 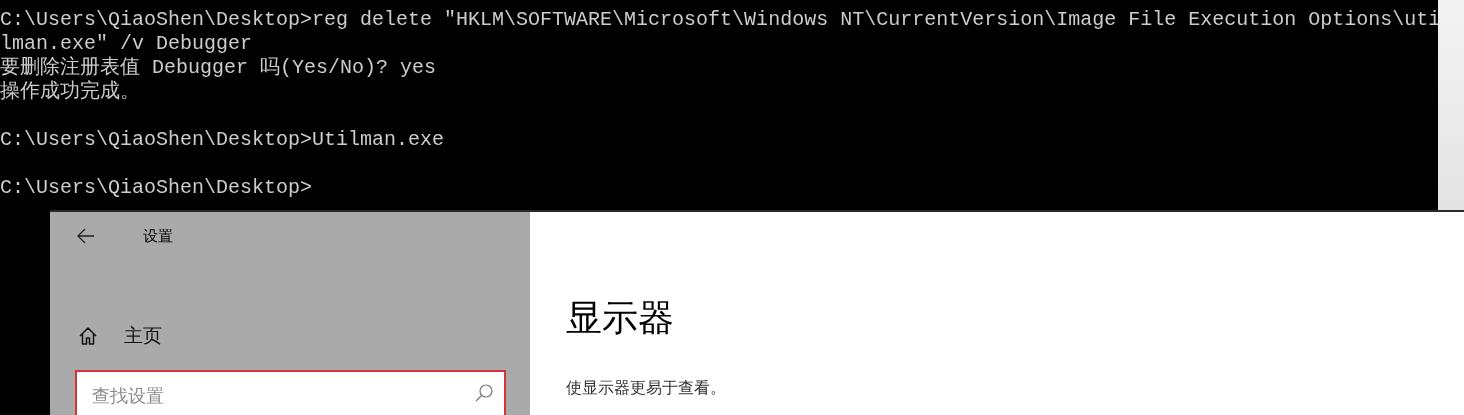 What do you see at coordinates (223, 140) in the screenshot?
I see `console-line: C:\Users\QiaoShen\Desktop>Utilman.exe` at bounding box center [223, 140].